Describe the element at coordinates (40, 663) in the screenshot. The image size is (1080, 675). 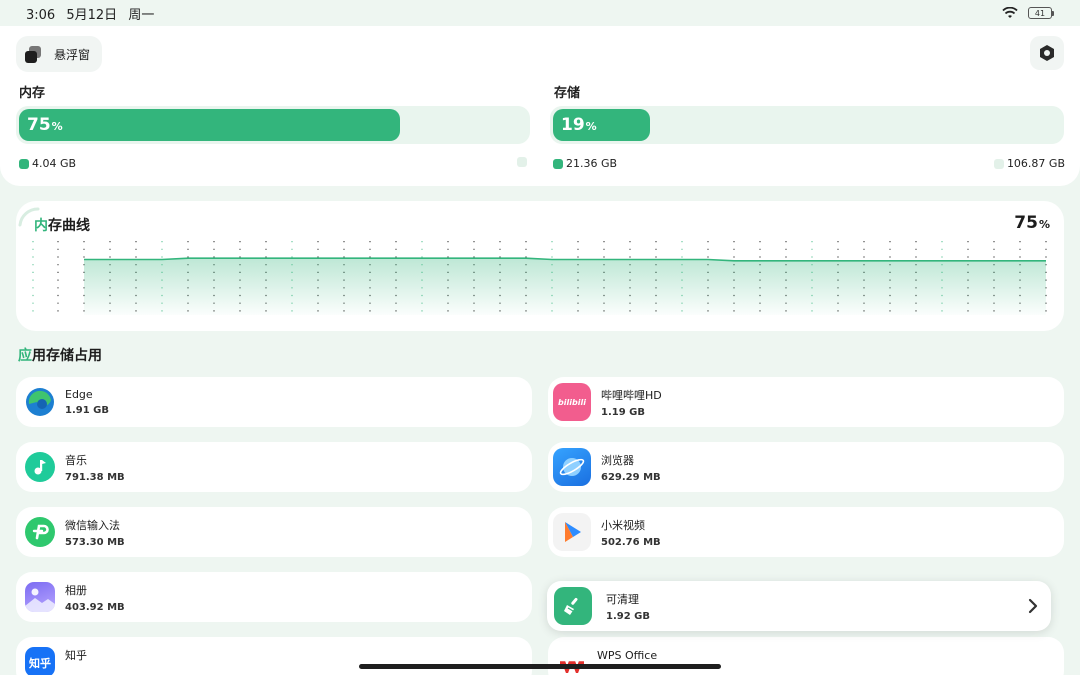
I see `zhihu-icon-text: 知乎` at that location.